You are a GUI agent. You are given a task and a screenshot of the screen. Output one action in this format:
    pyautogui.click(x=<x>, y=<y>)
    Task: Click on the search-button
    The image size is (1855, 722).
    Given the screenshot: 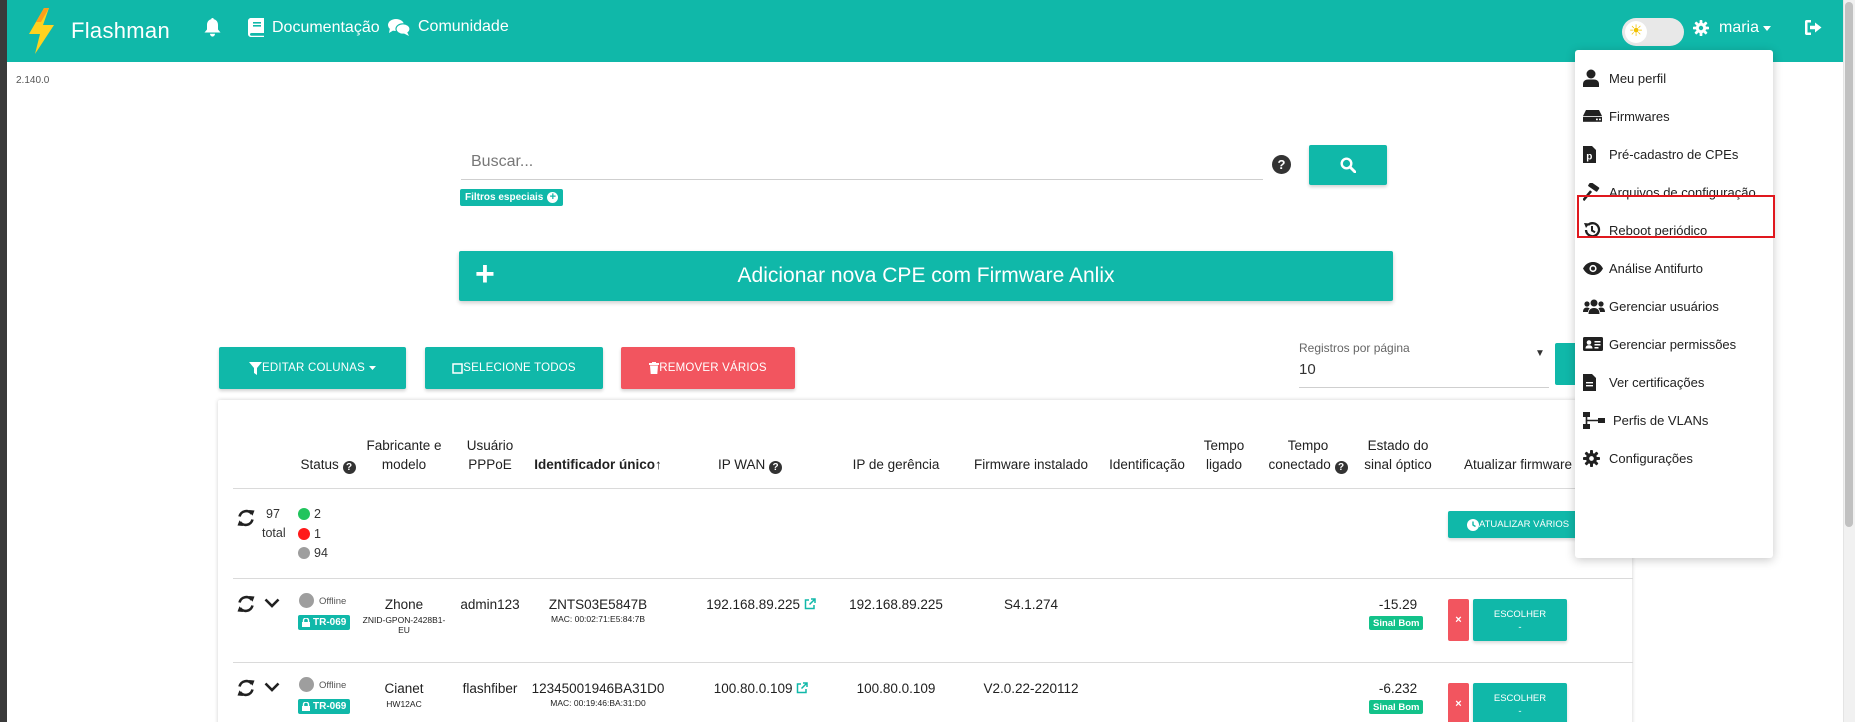 What is the action you would take?
    pyautogui.click(x=1348, y=165)
    